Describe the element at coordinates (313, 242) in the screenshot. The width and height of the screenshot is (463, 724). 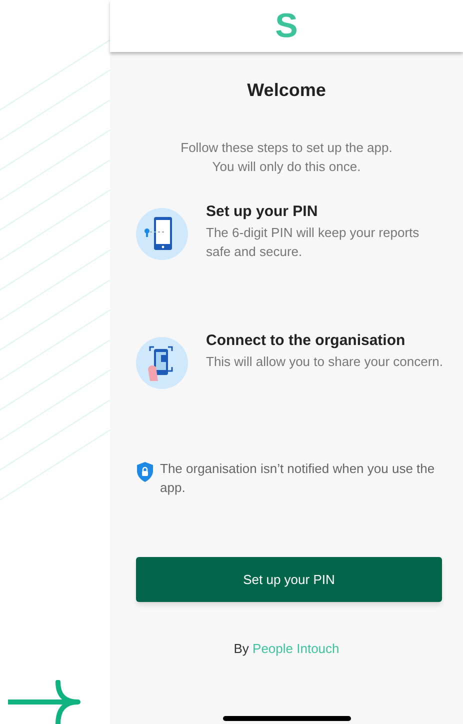
I see `step-description: The 6-digit PIN will keep your reports safe and secure.` at that location.